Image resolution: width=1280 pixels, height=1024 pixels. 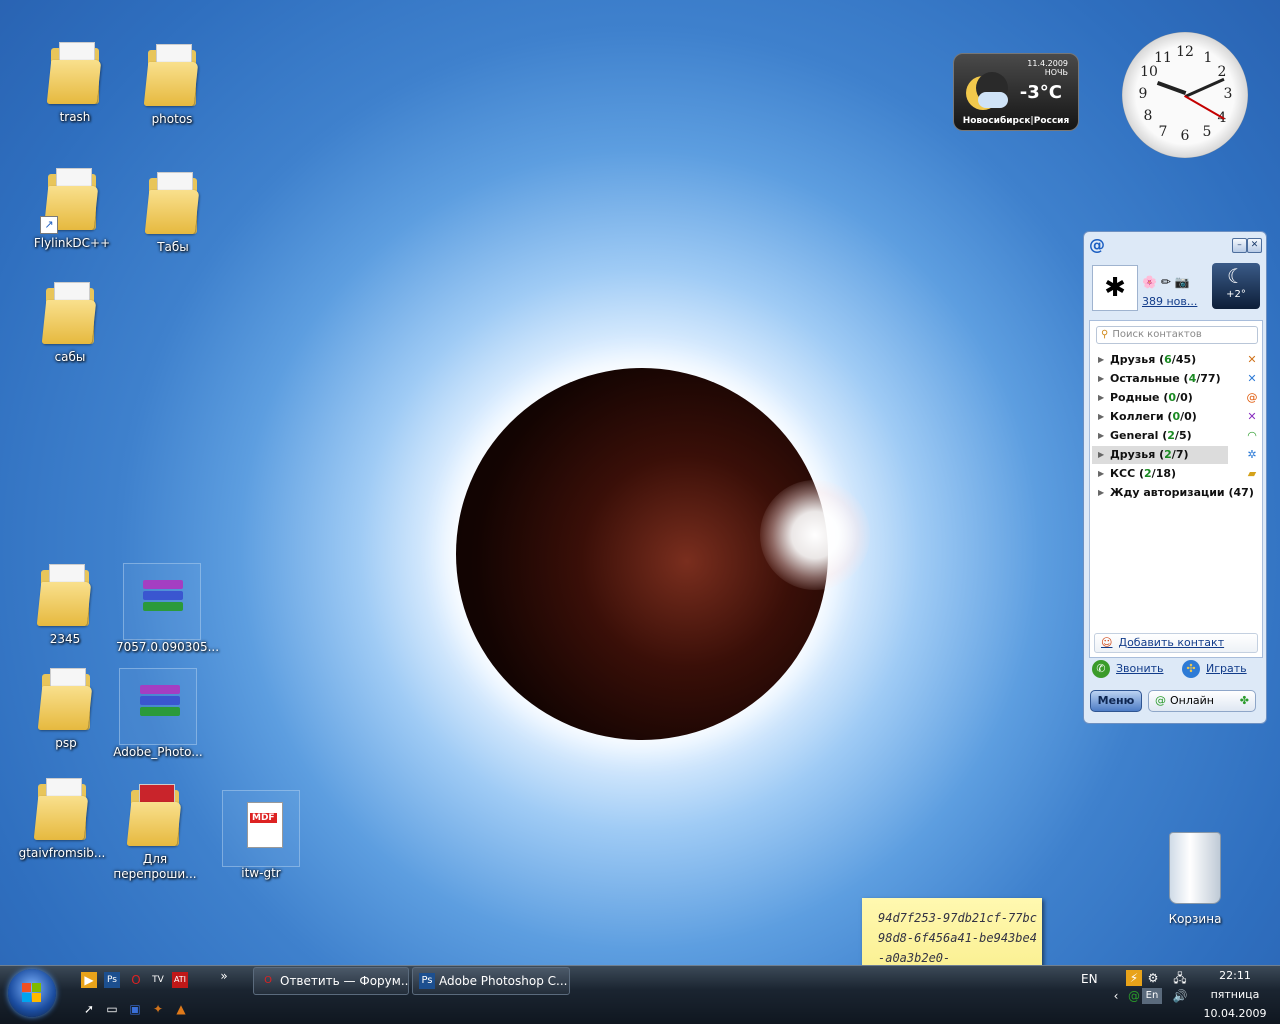 What do you see at coordinates (1180, 978) in the screenshot?
I see `network-icon: 🖧` at bounding box center [1180, 978].